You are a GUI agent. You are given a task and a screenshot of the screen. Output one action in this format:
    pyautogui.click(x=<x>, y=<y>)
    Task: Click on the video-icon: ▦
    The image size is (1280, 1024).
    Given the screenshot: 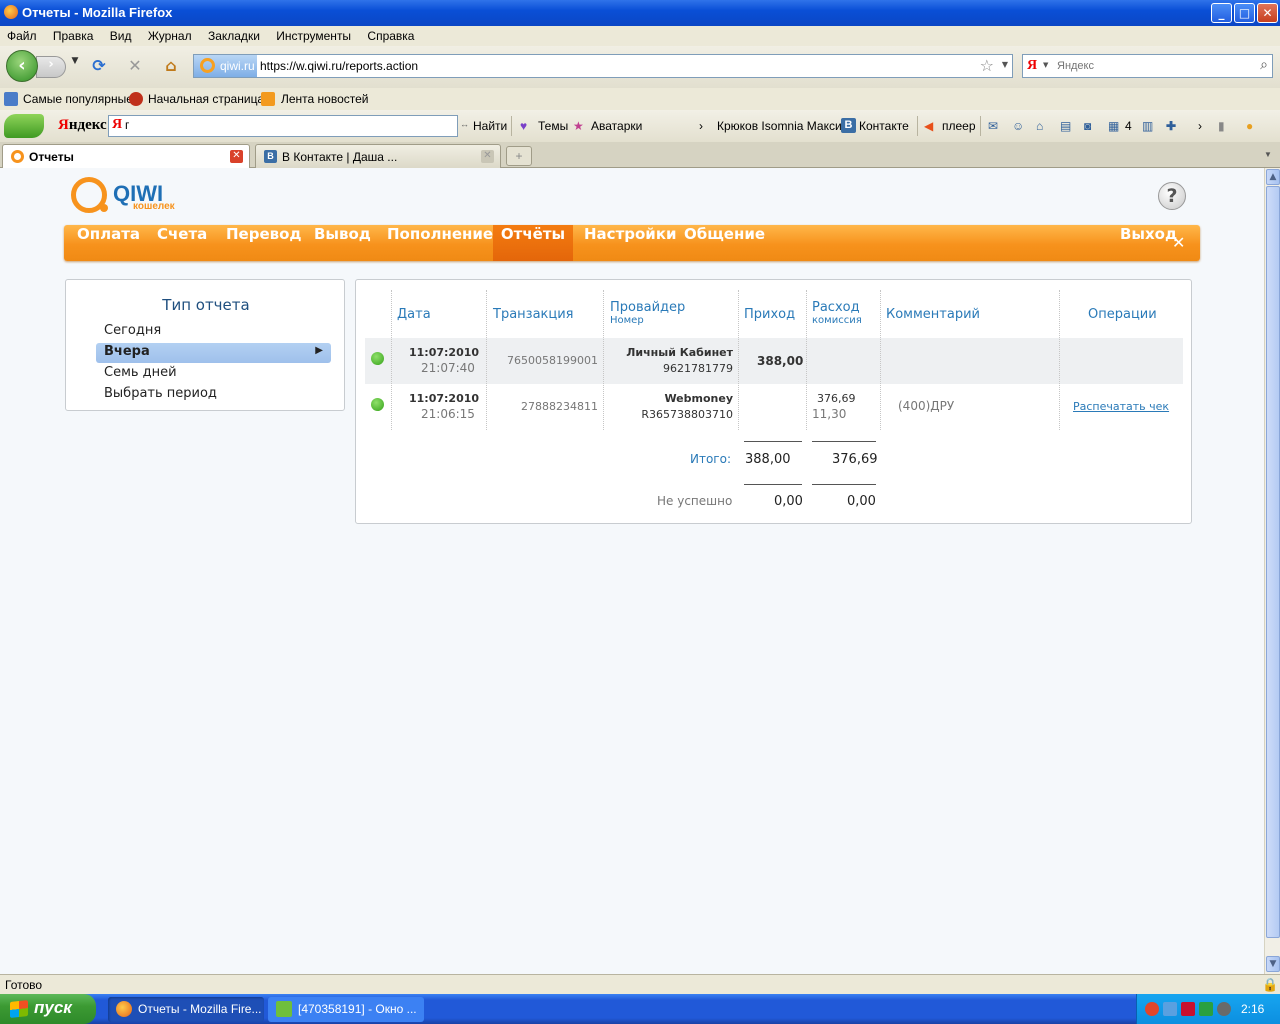 What is the action you would take?
    pyautogui.click(x=1113, y=126)
    